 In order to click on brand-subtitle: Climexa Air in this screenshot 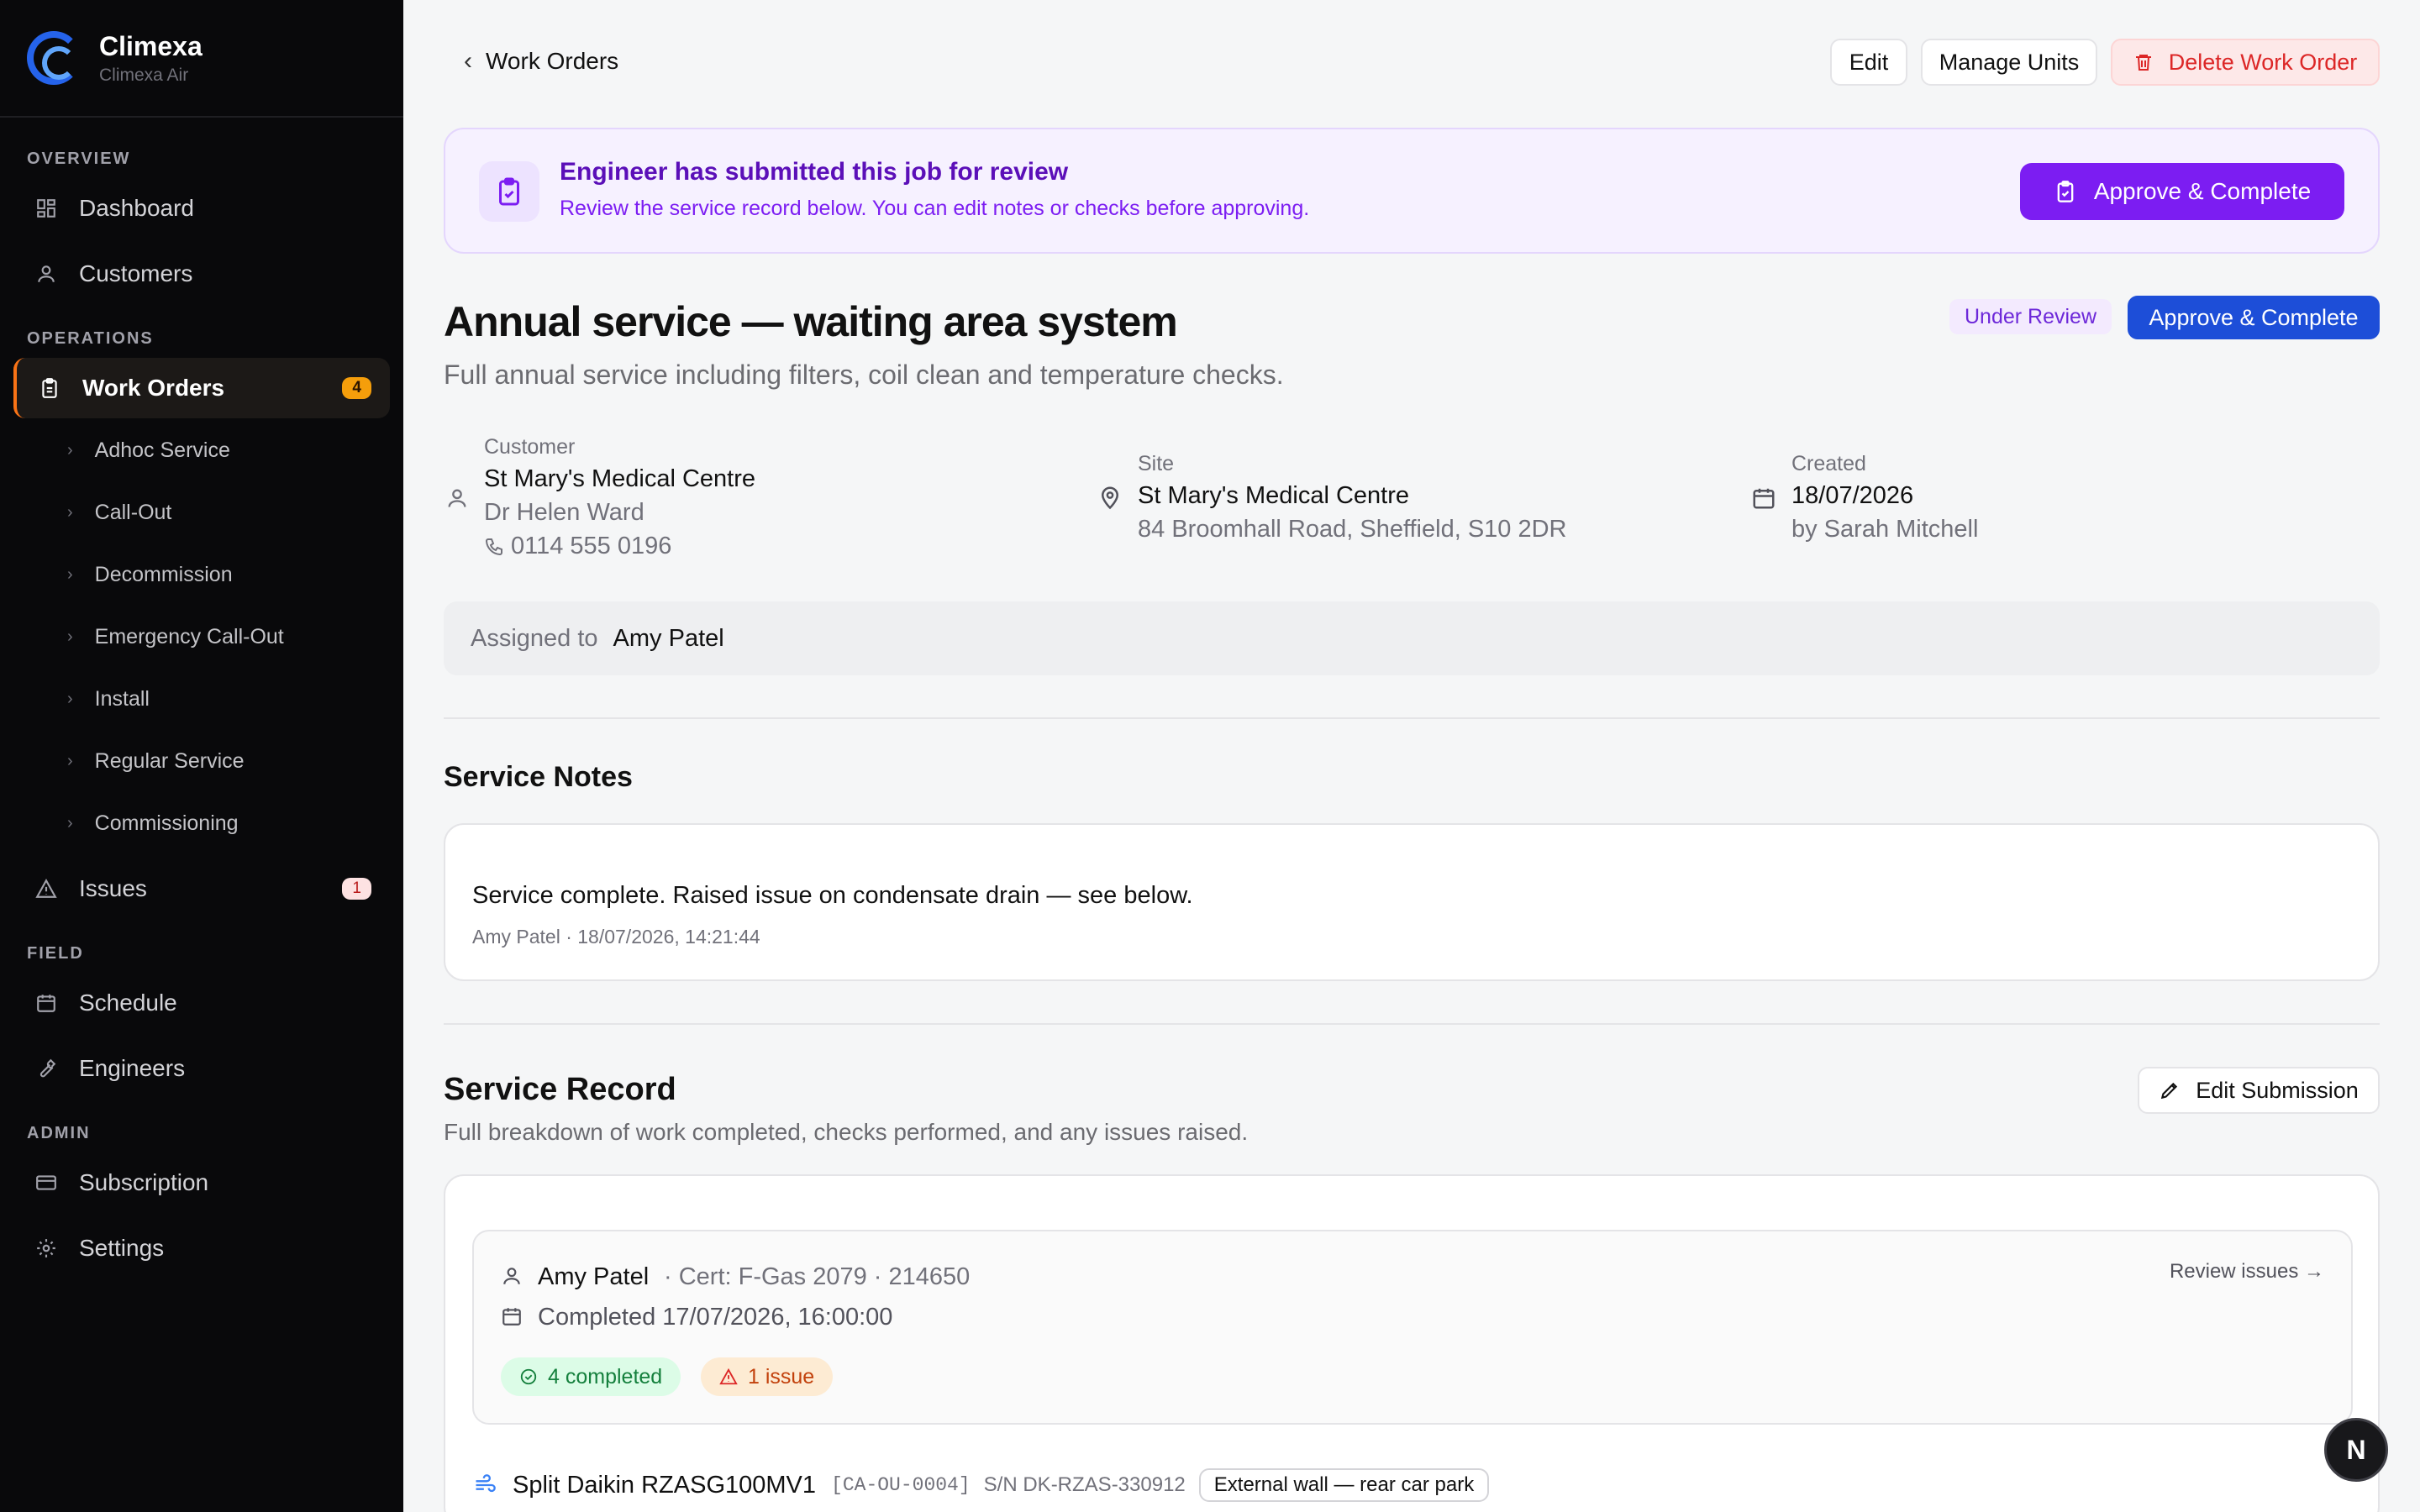, I will do `click(144, 75)`.